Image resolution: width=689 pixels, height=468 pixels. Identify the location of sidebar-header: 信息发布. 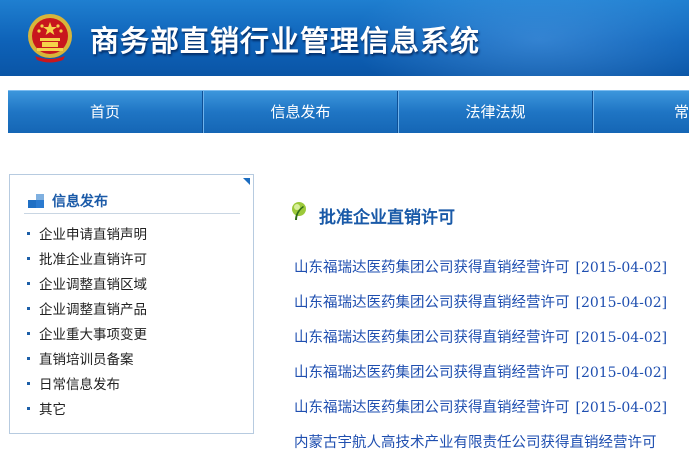
(132, 201).